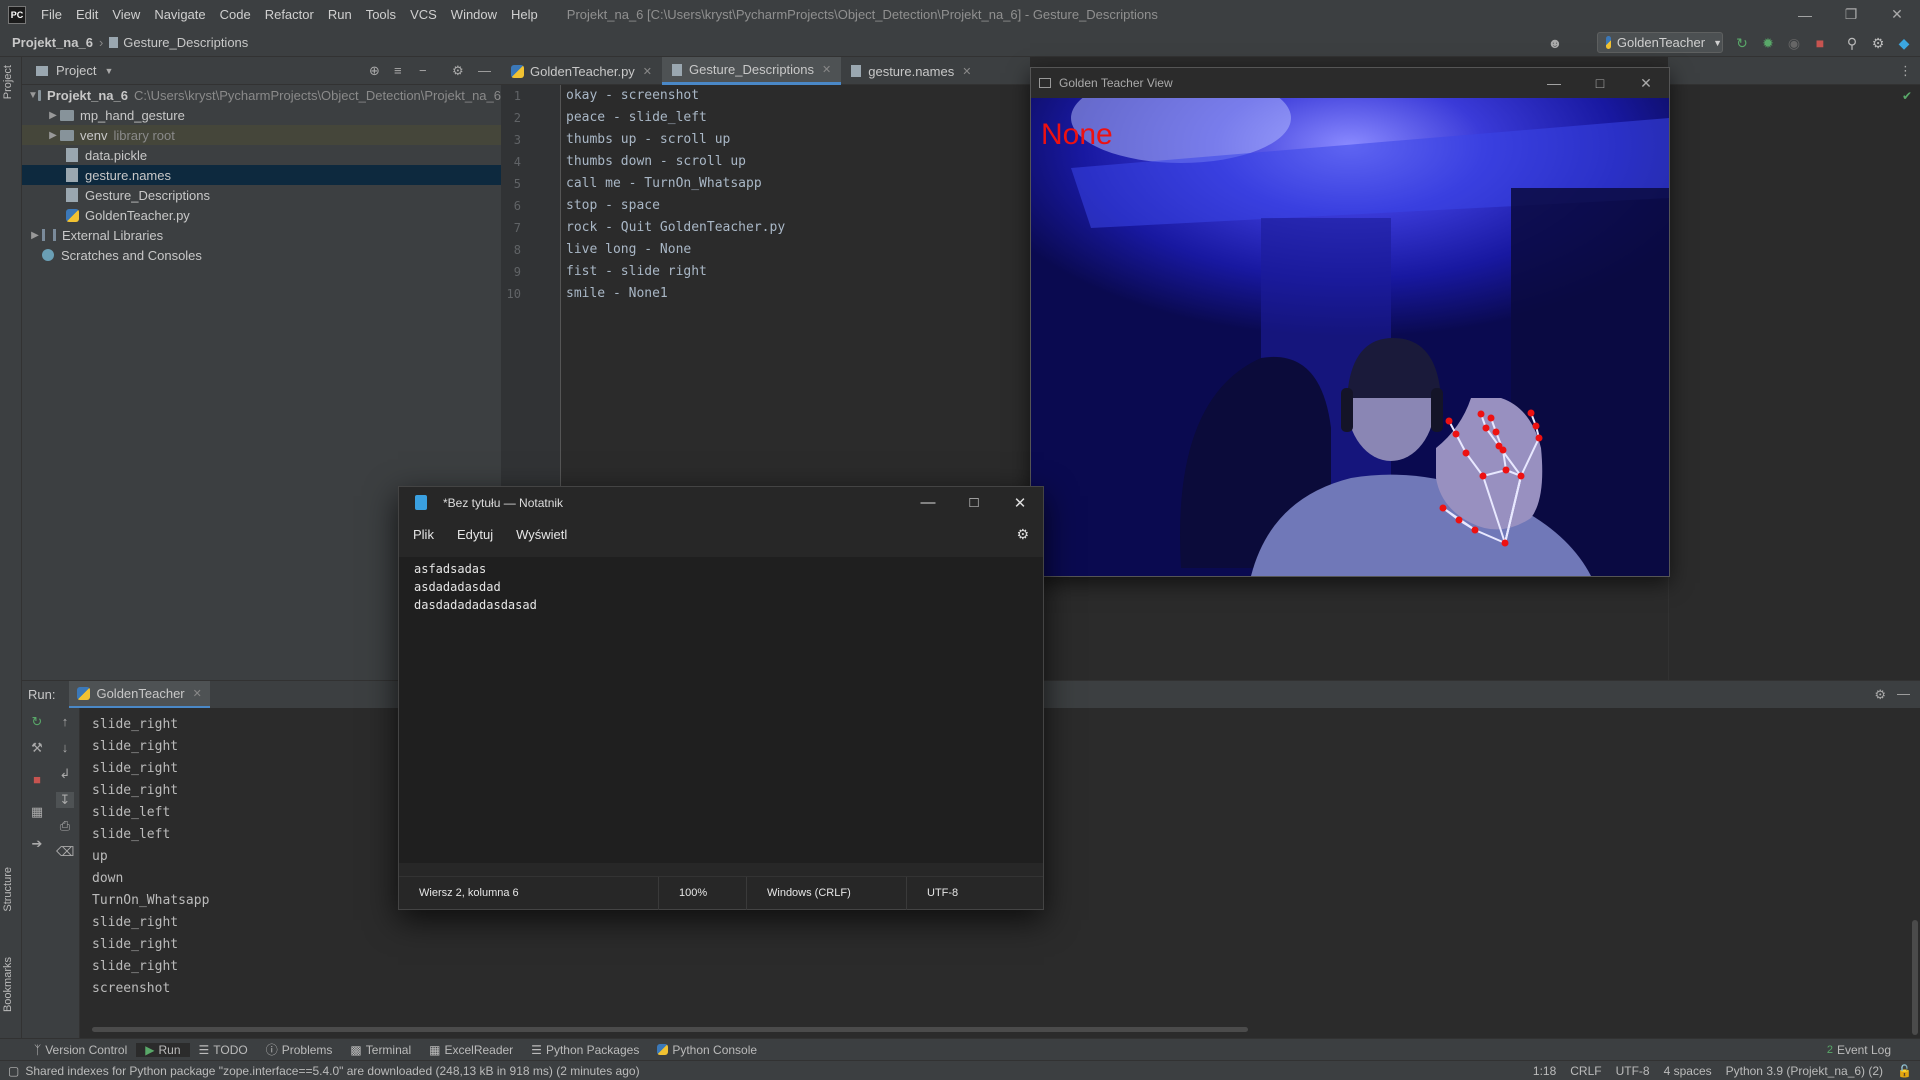  What do you see at coordinates (429, 534) in the screenshot?
I see `notepad-menu-file: Plik` at bounding box center [429, 534].